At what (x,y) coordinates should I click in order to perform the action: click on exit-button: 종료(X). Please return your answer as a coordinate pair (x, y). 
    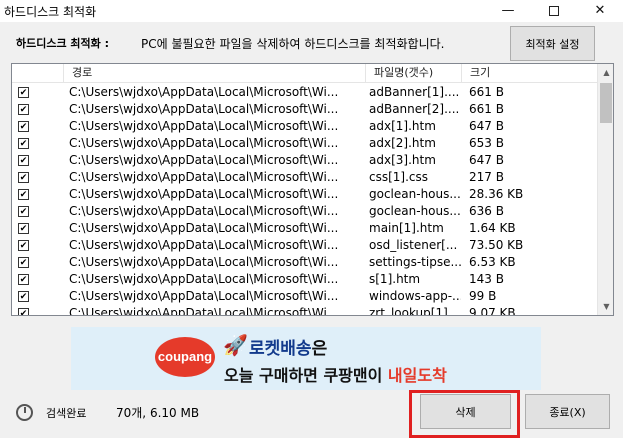
    Looking at the image, I should click on (567, 411).